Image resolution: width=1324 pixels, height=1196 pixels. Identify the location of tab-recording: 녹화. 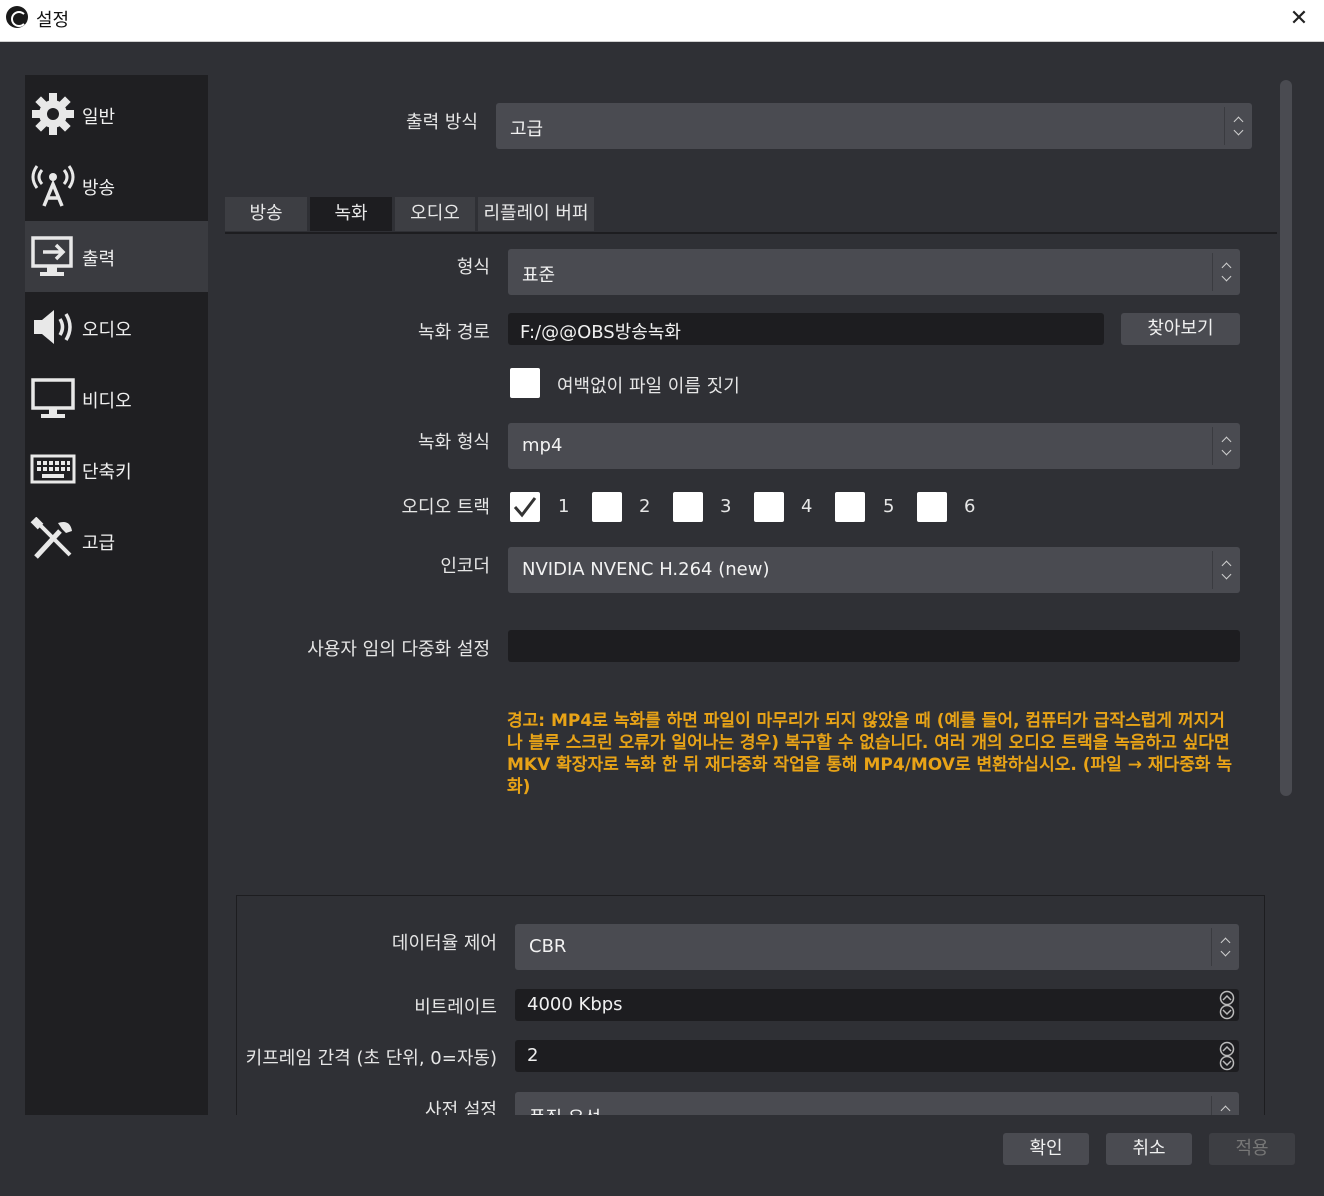
(351, 214).